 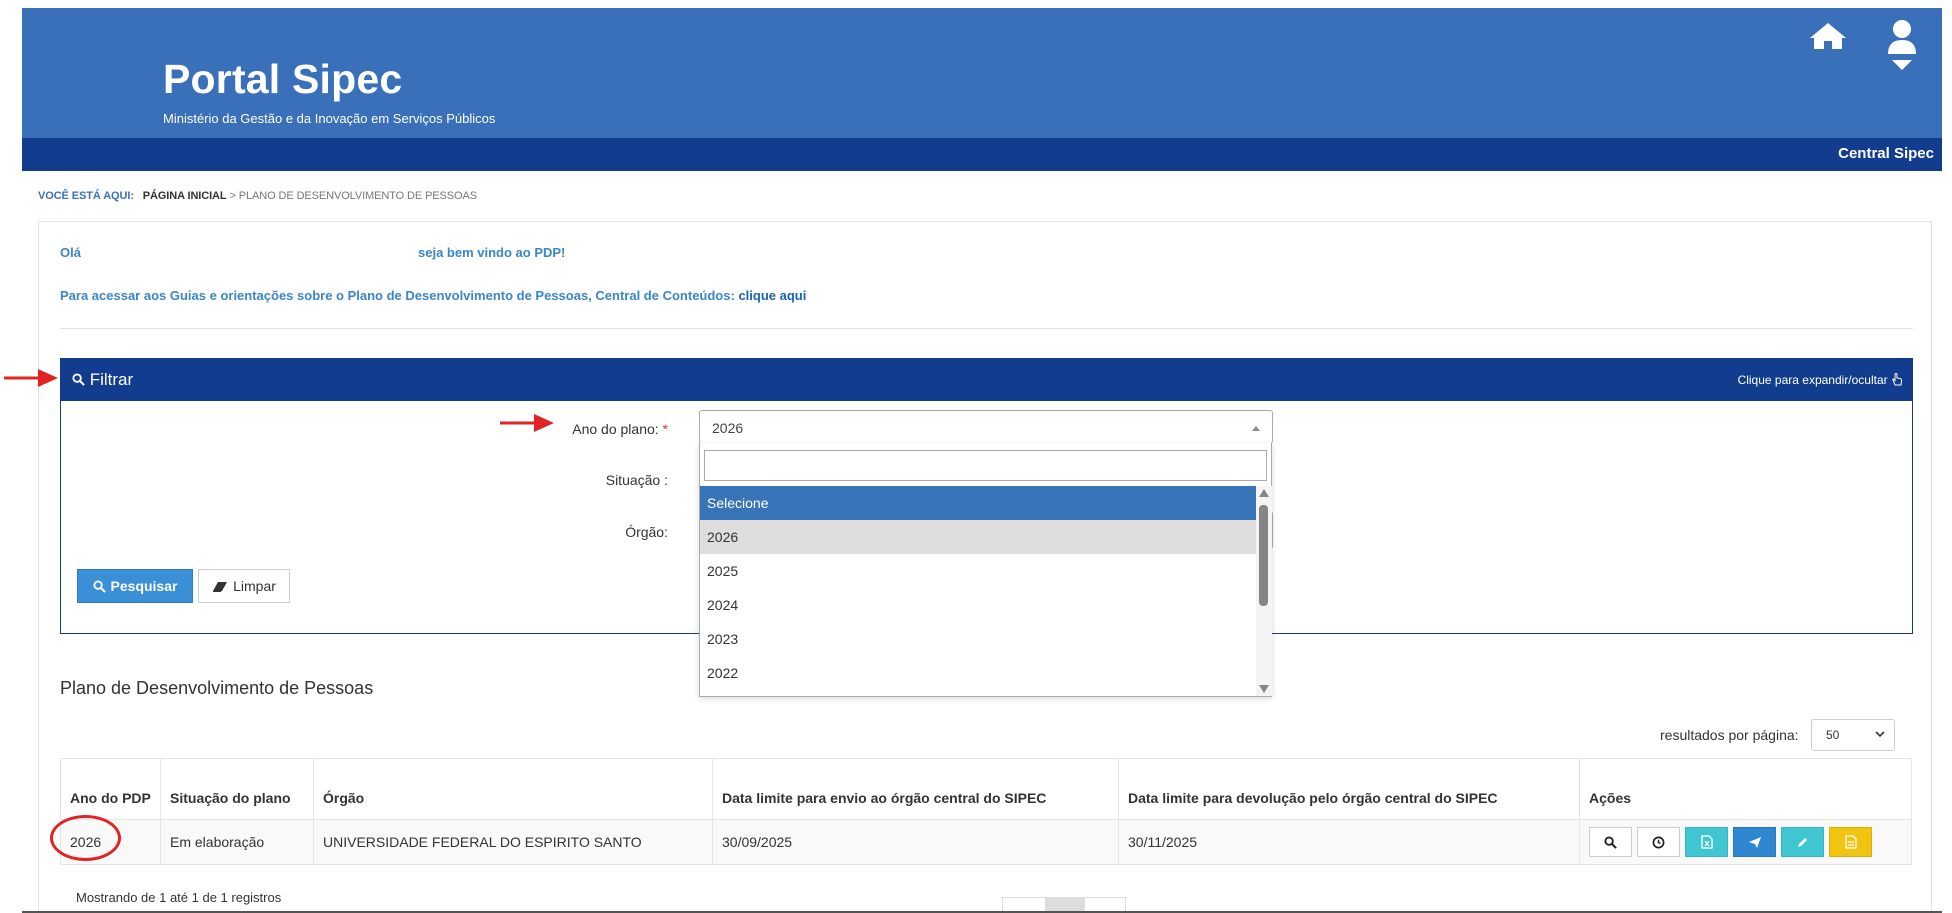 I want to click on row-actions, so click(x=1745, y=842).